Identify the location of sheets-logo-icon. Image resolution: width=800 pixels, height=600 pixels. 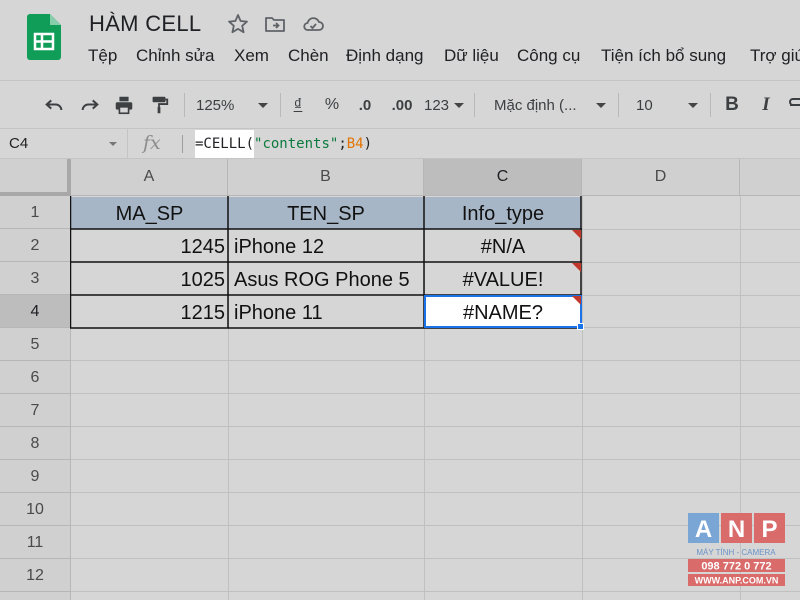
(44, 37).